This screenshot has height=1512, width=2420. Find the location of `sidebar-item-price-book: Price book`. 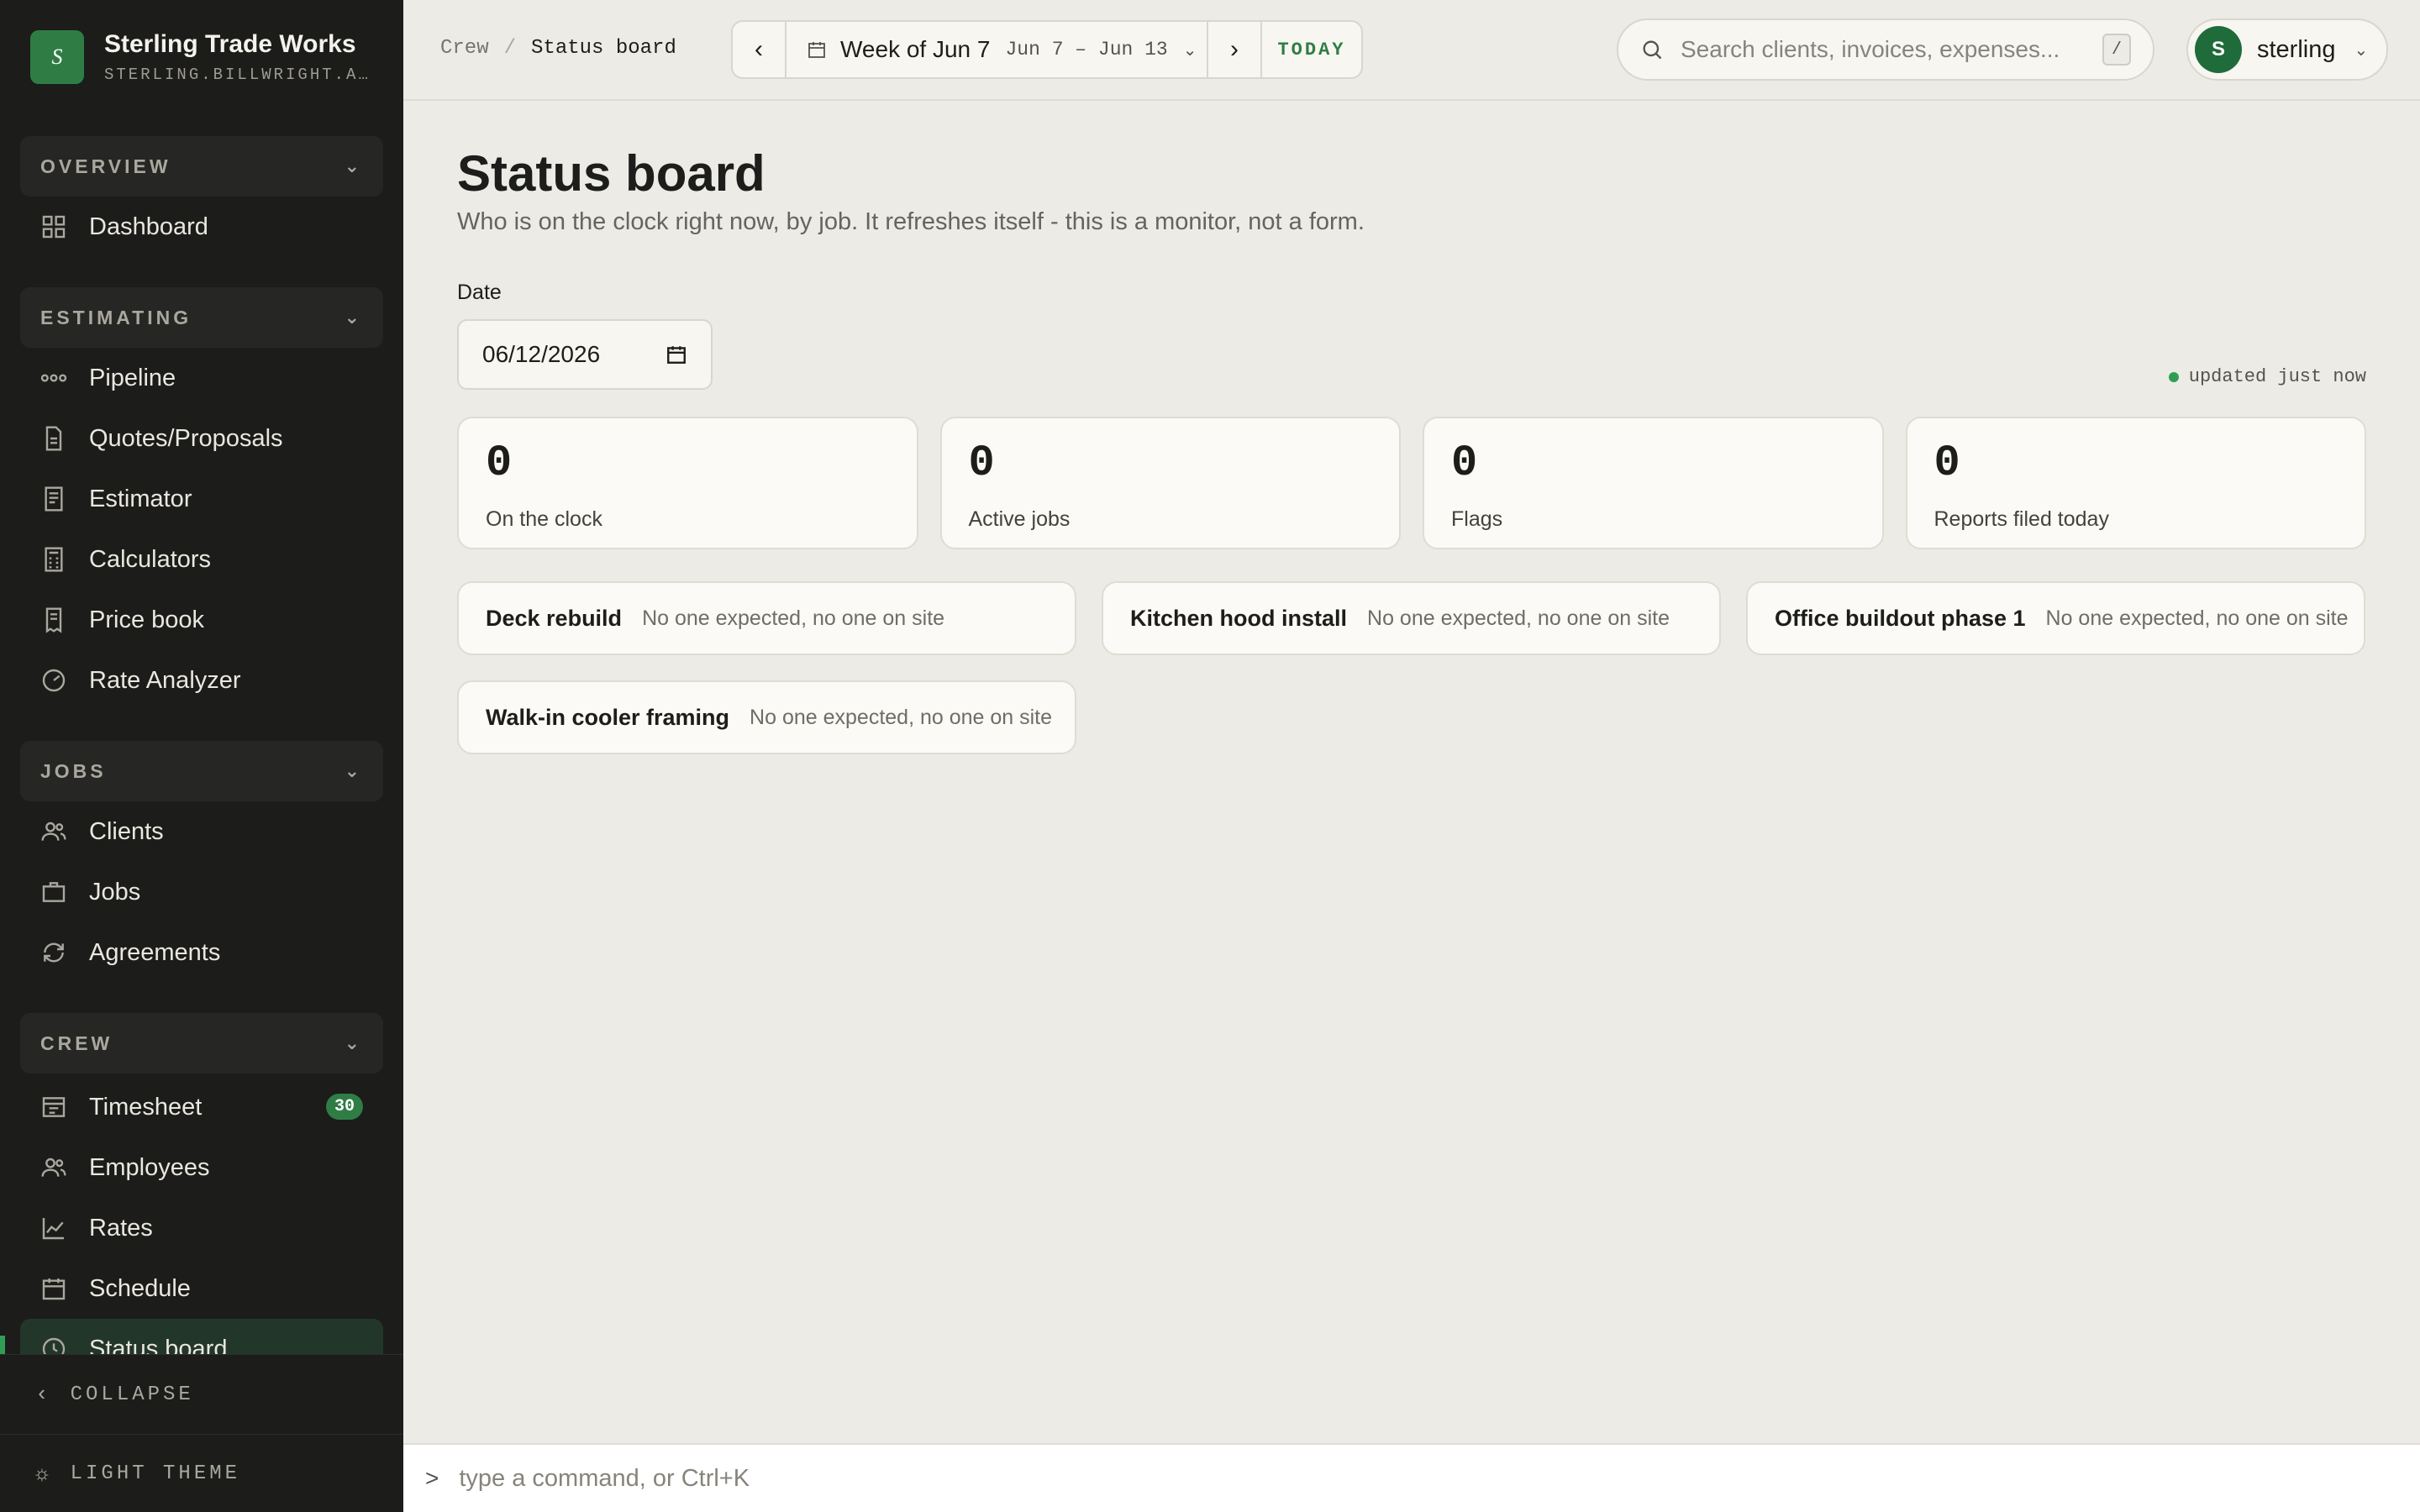

sidebar-item-price-book: Price book is located at coordinates (202, 620).